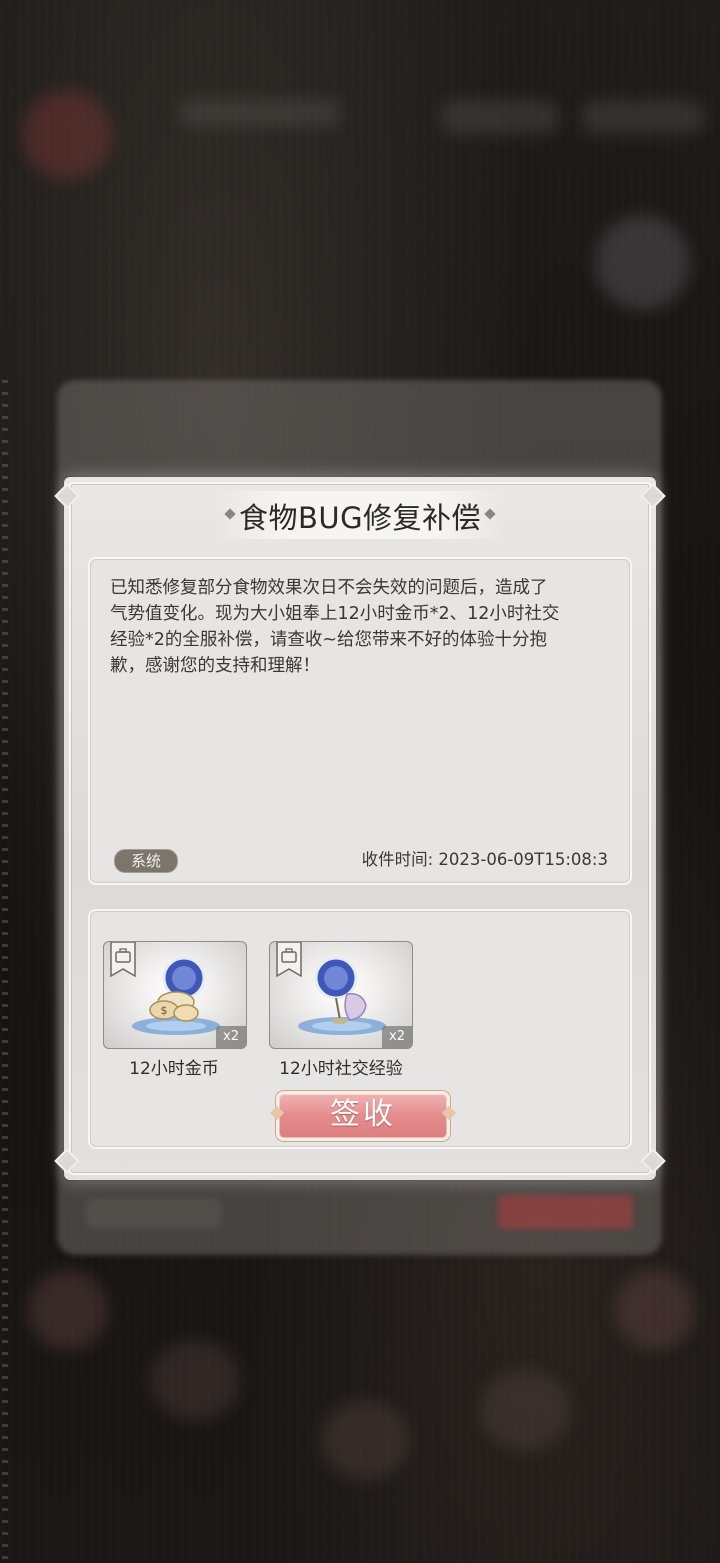 This screenshot has width=720, height=1563. I want to click on sender-tag: 系统, so click(146, 861).